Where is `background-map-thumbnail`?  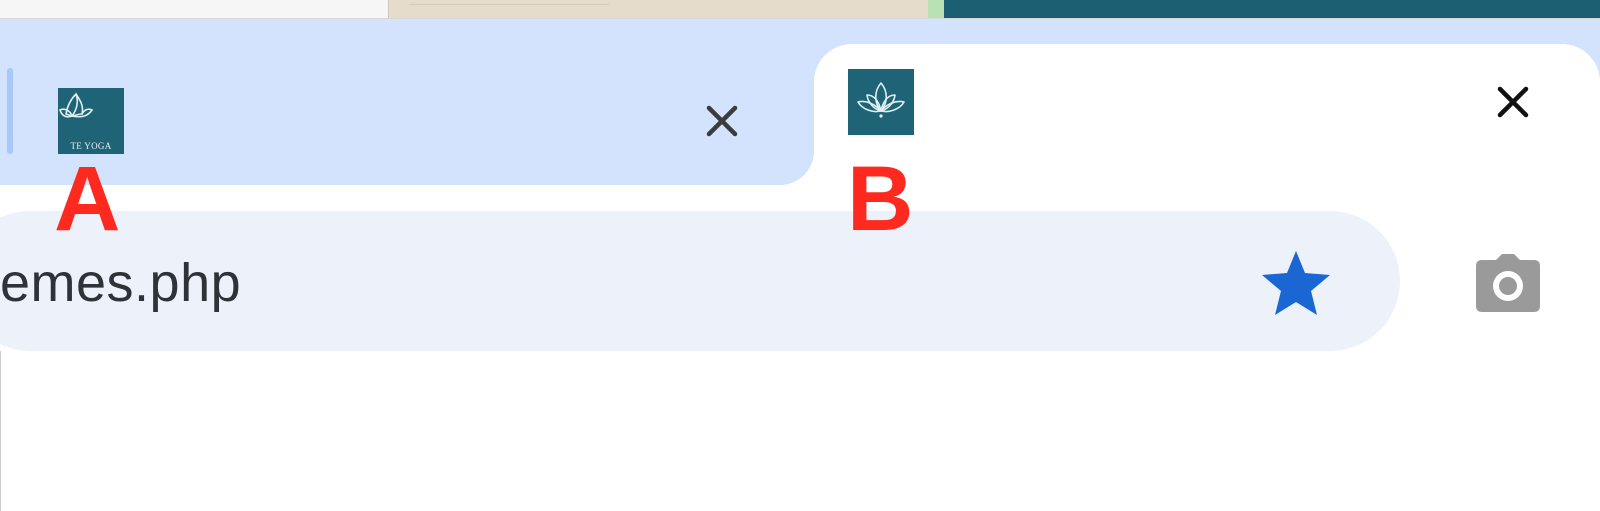
background-map-thumbnail is located at coordinates (658, 9).